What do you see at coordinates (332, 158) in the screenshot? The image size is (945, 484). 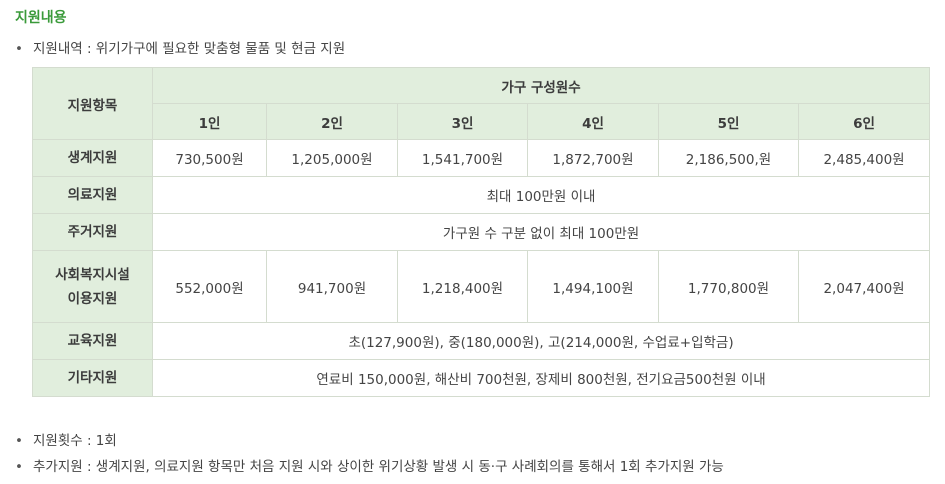 I see `table-cell: 1,205,000원` at bounding box center [332, 158].